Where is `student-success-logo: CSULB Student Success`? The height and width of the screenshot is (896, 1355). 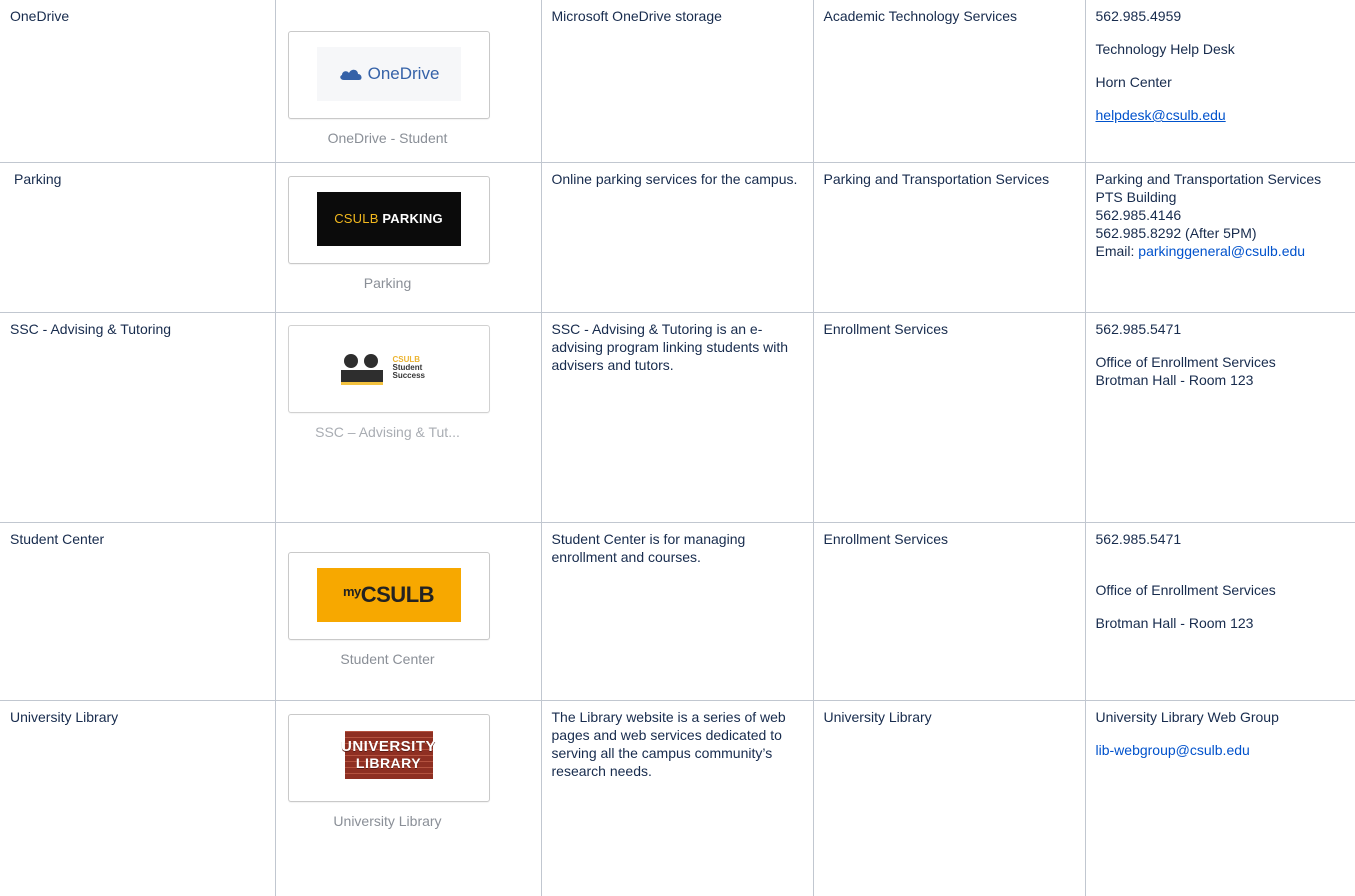 student-success-logo: CSULB Student Success is located at coordinates (389, 368).